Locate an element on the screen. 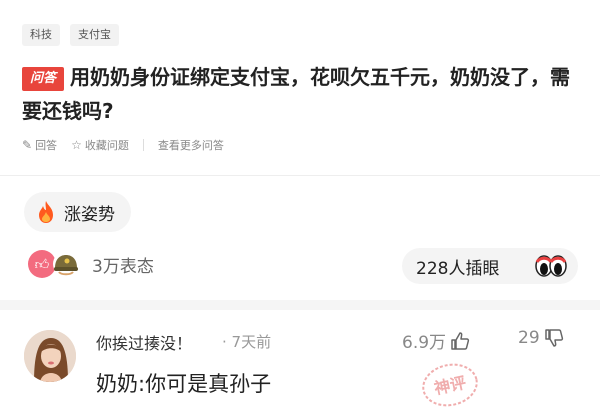  answer-label: 回答 is located at coordinates (46, 145).